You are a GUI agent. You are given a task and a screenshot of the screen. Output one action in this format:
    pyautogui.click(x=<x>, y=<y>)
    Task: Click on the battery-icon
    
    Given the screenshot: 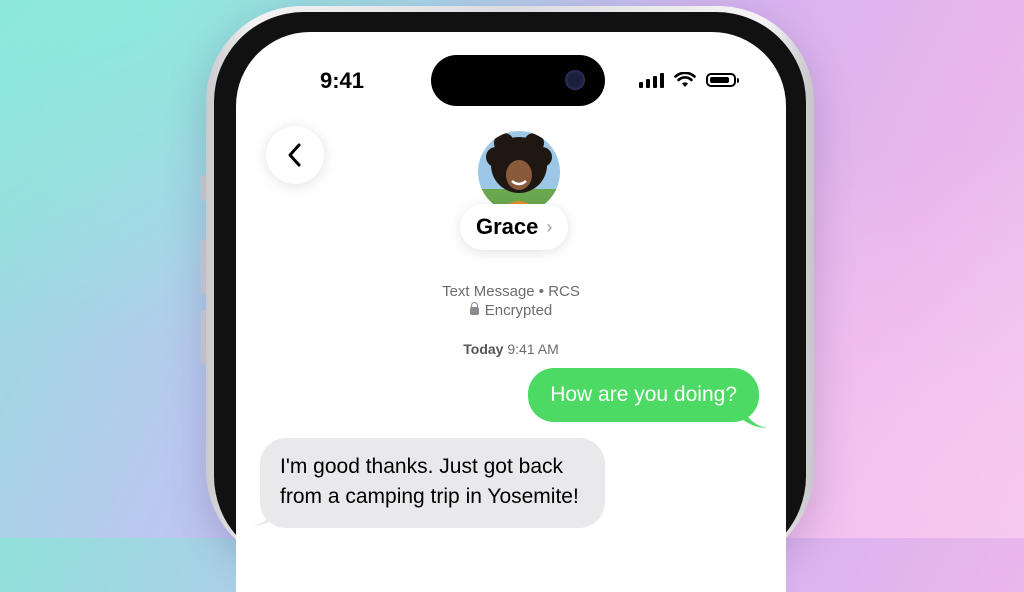 What is the action you would take?
    pyautogui.click(x=722, y=80)
    